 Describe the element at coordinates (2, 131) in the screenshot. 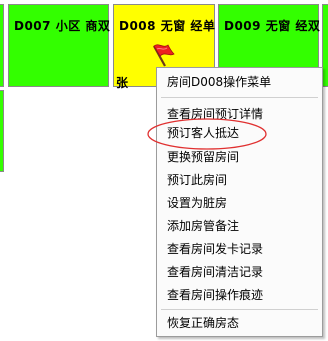

I see `room-tile-partial-left-row2` at that location.